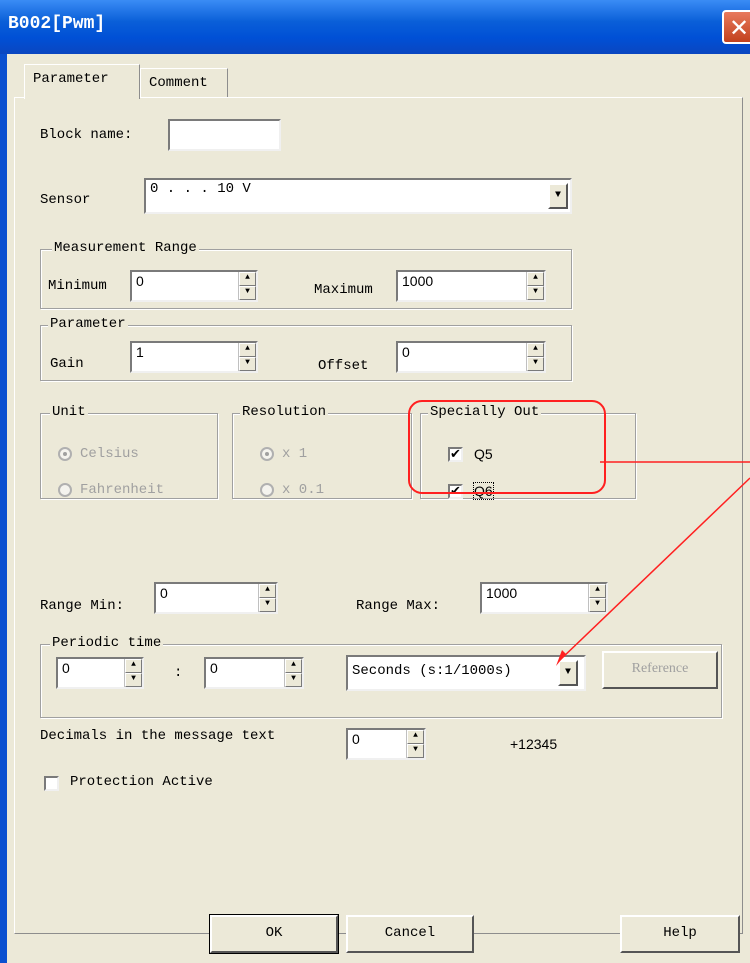 The image size is (750, 963). I want to click on annotation-arrows, so click(653, 563).